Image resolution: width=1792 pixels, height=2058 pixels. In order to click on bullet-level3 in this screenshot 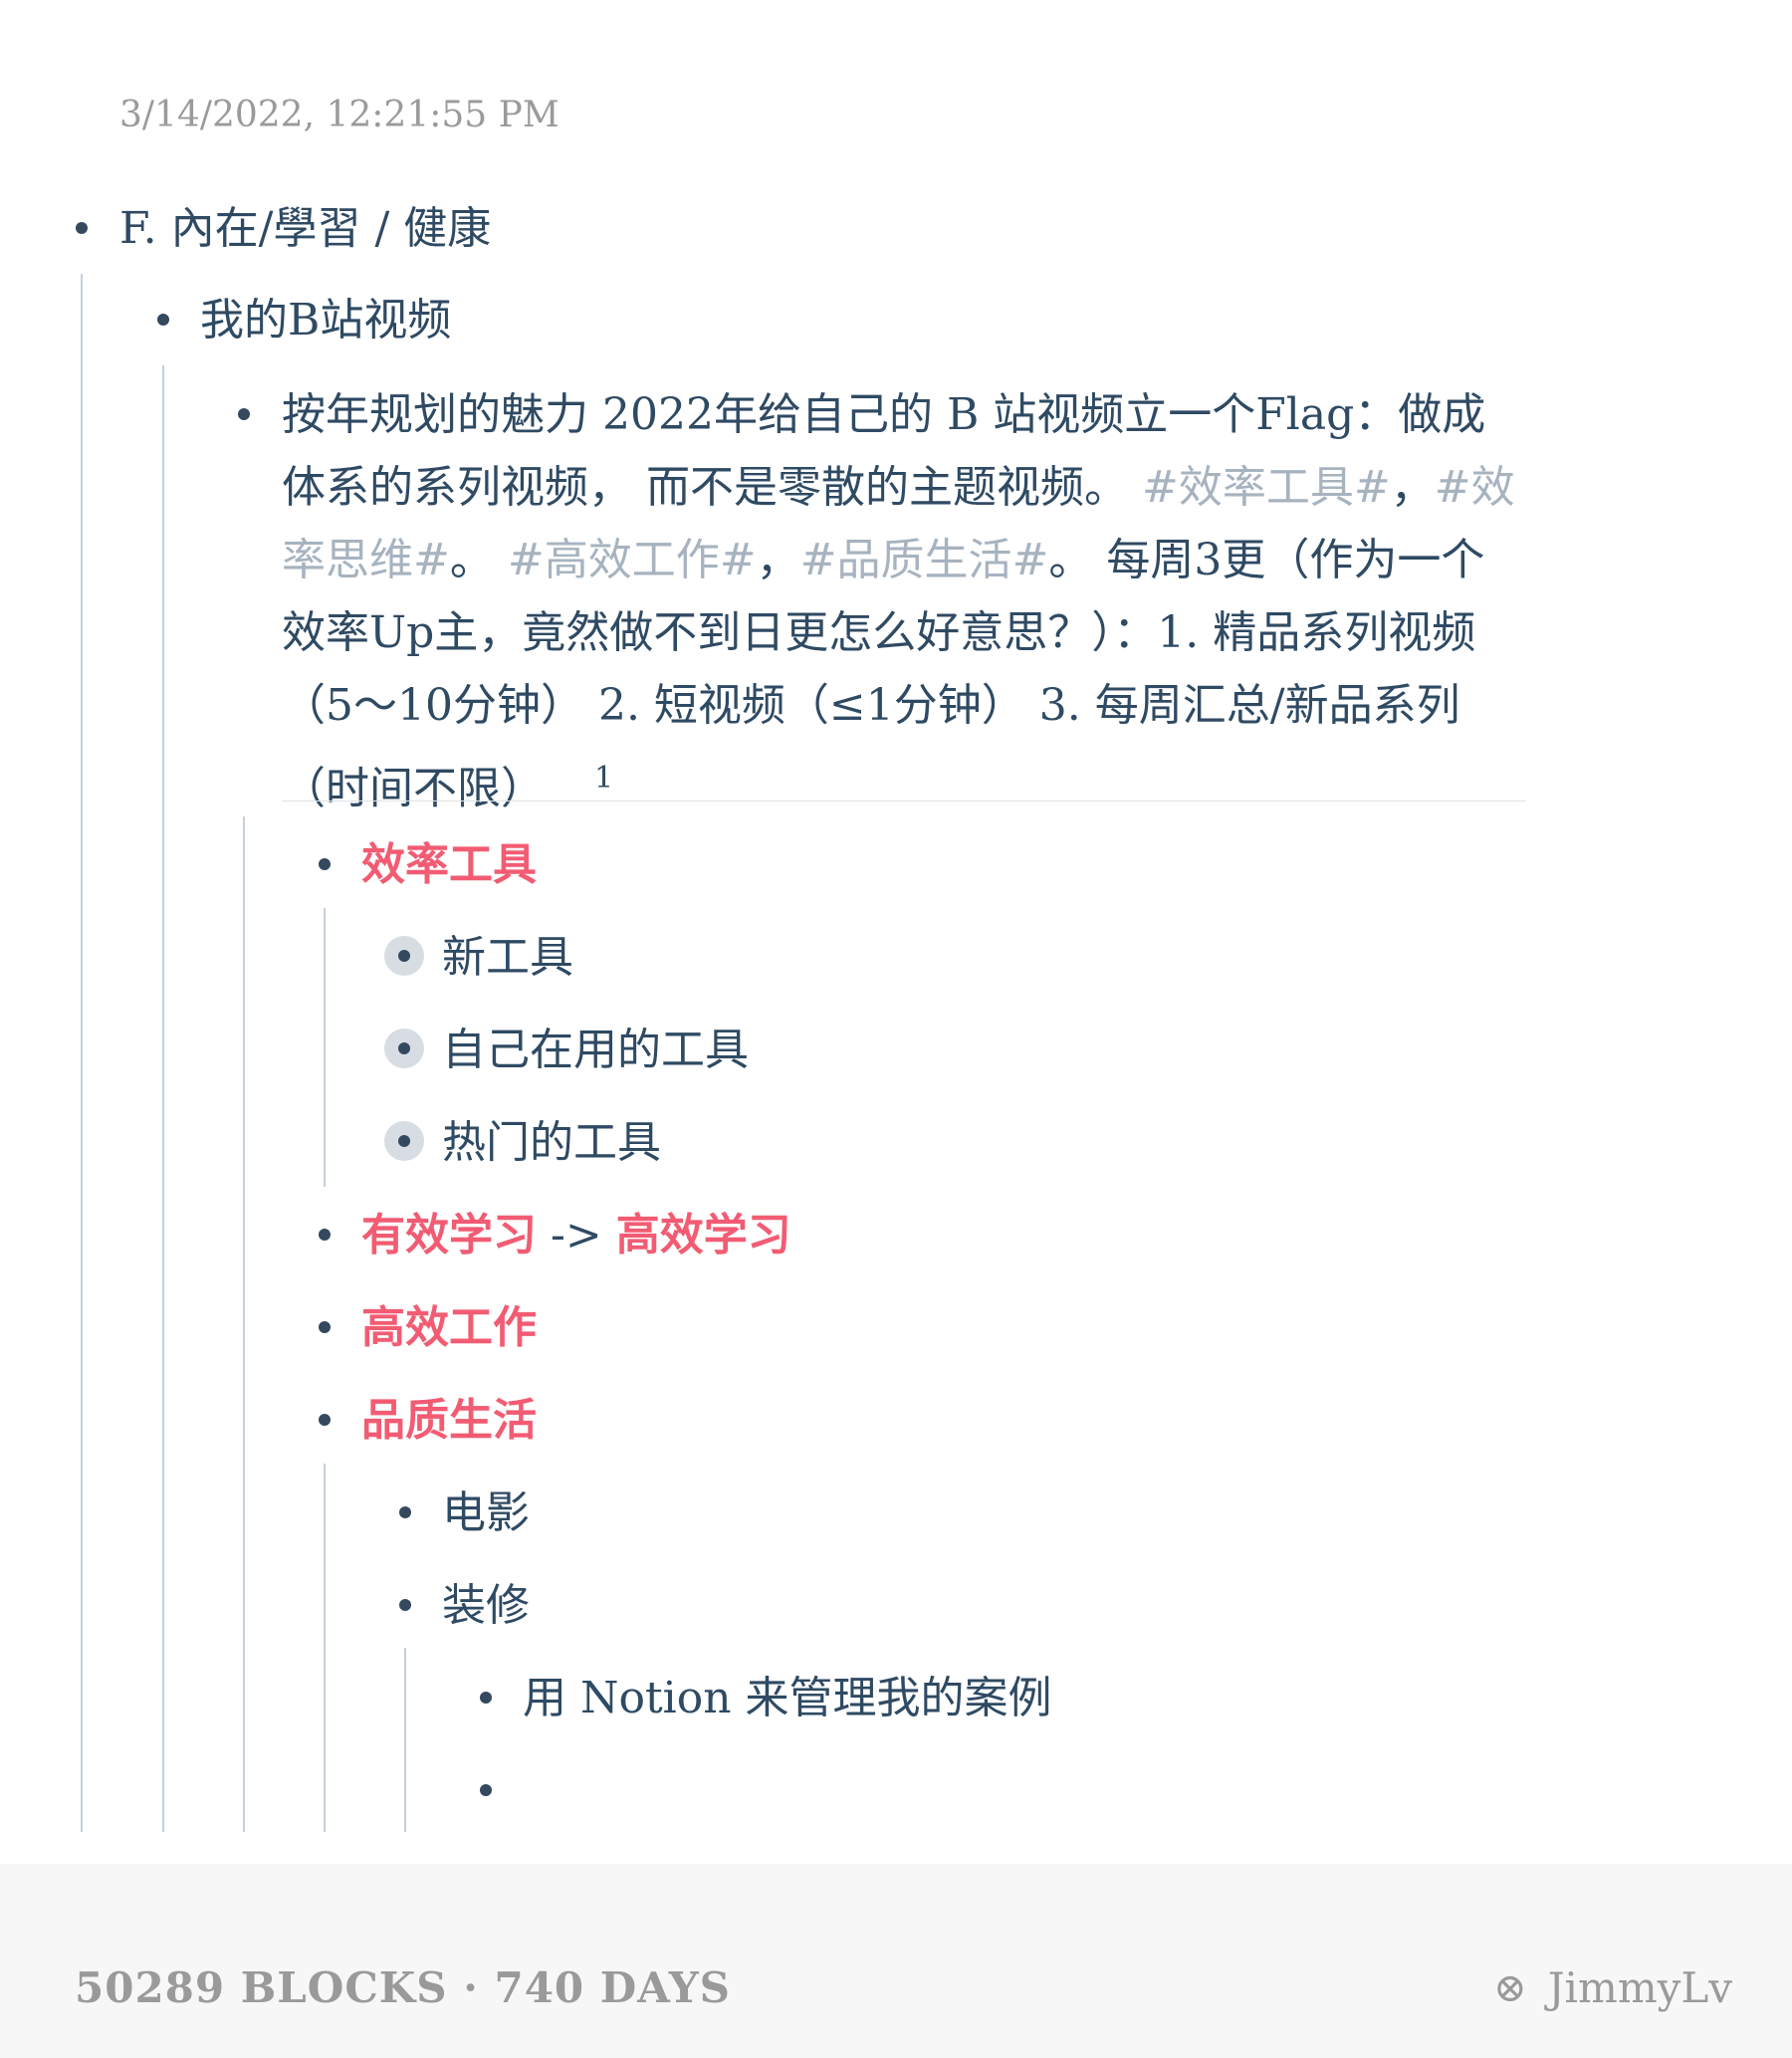, I will do `click(244, 414)`.